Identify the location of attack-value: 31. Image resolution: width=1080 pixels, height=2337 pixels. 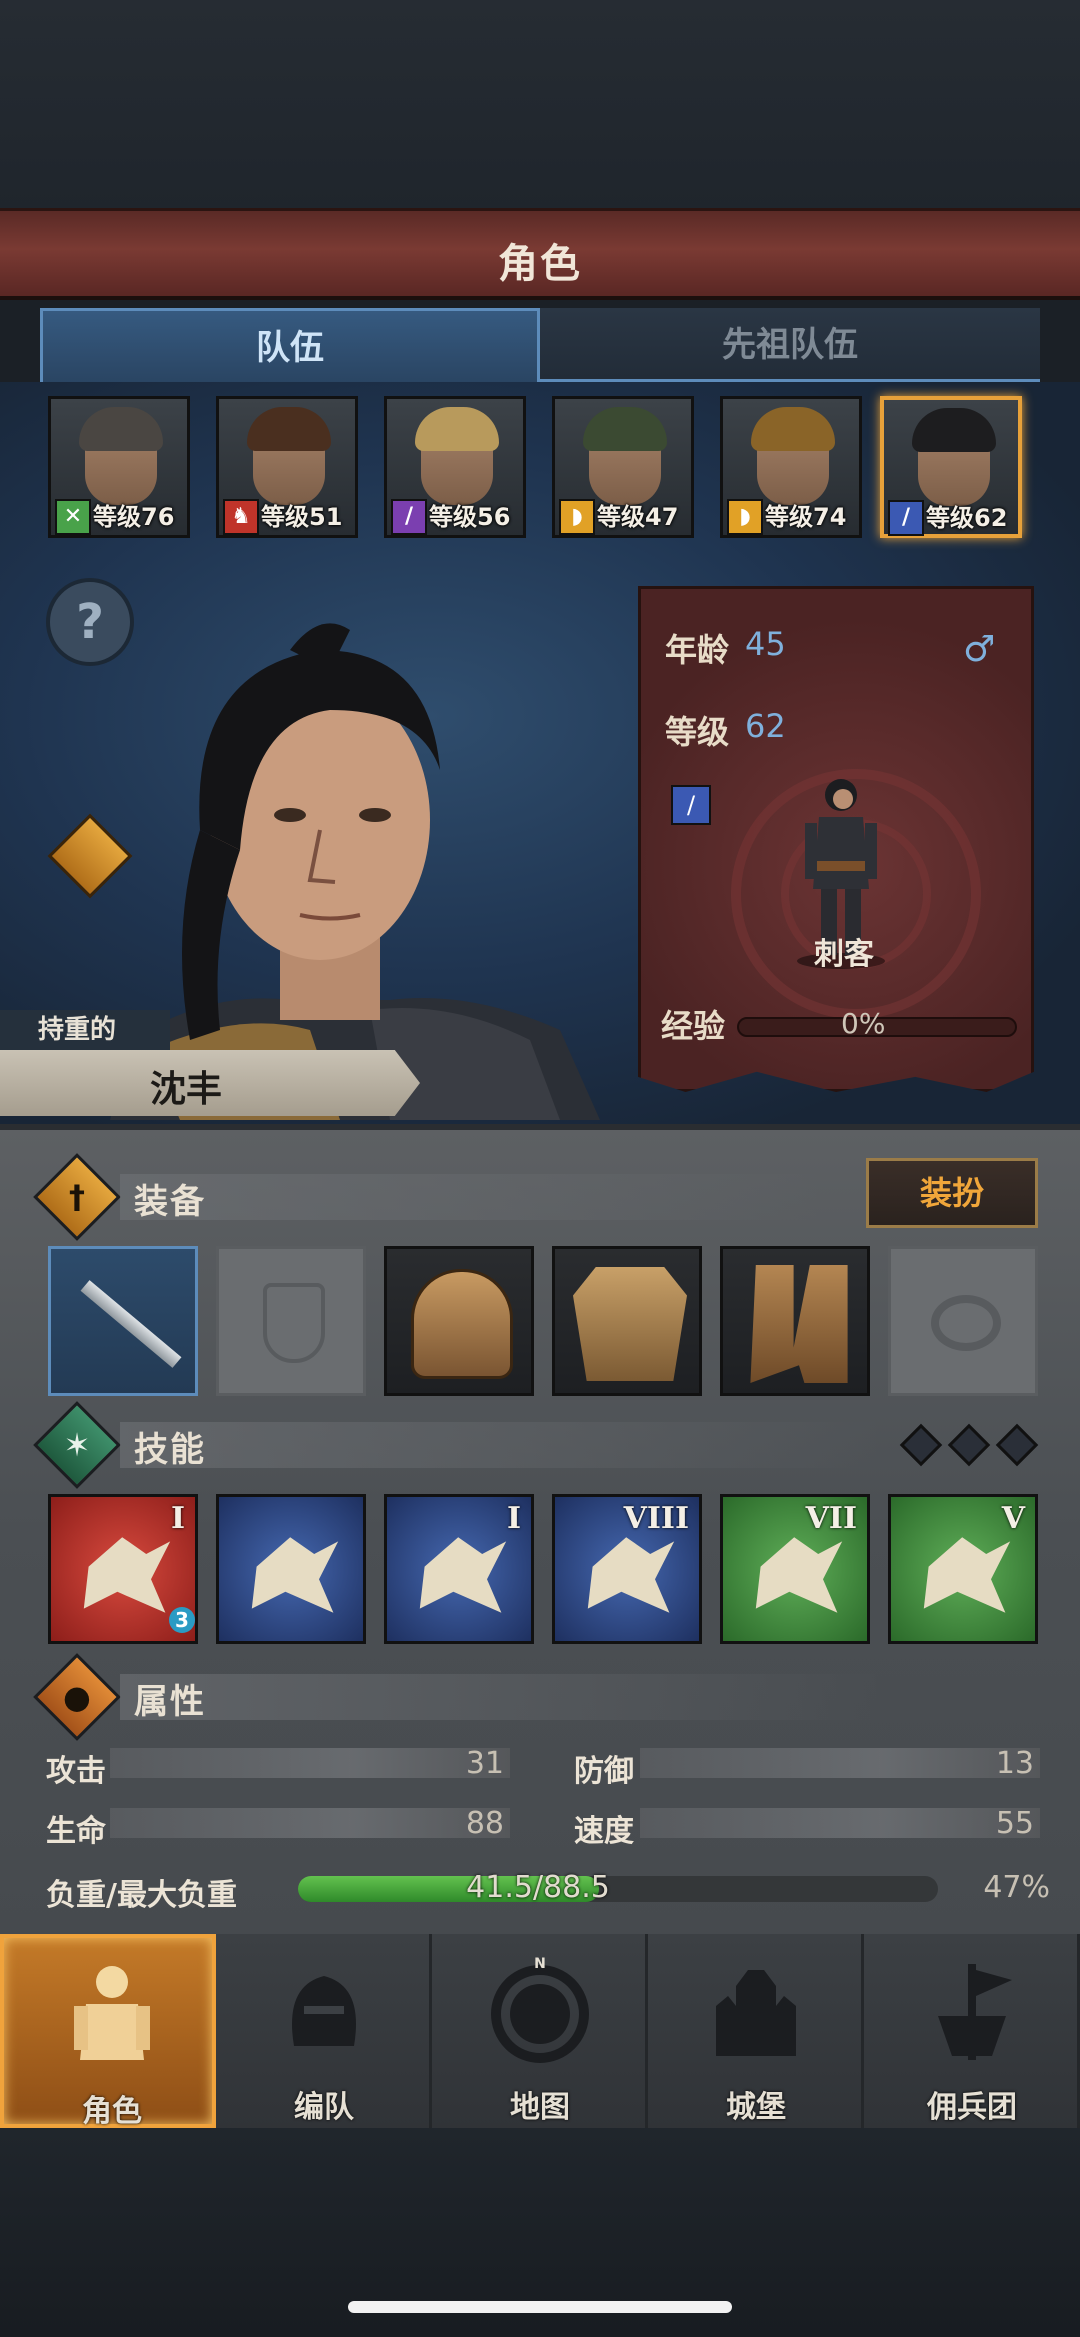
(484, 1763).